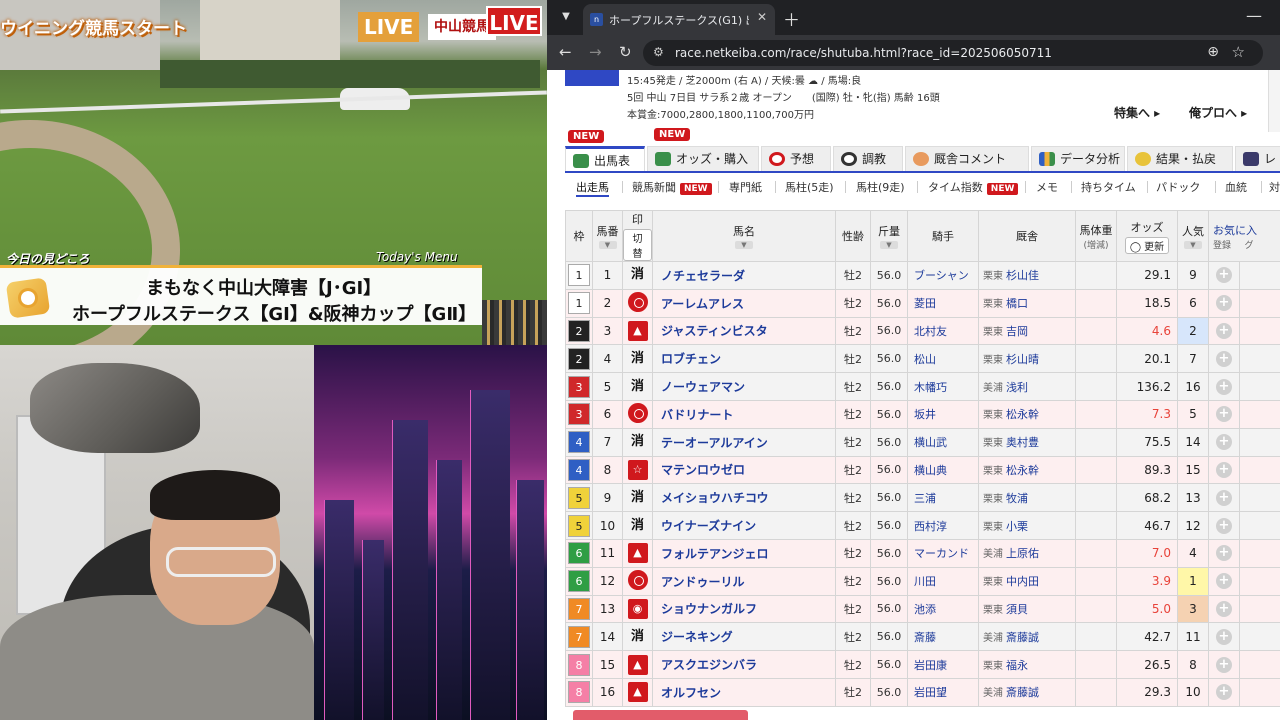 This screenshot has width=1280, height=720. Describe the element at coordinates (1193, 236) in the screenshot. I see `header-popularity: 人気 ▼` at that location.